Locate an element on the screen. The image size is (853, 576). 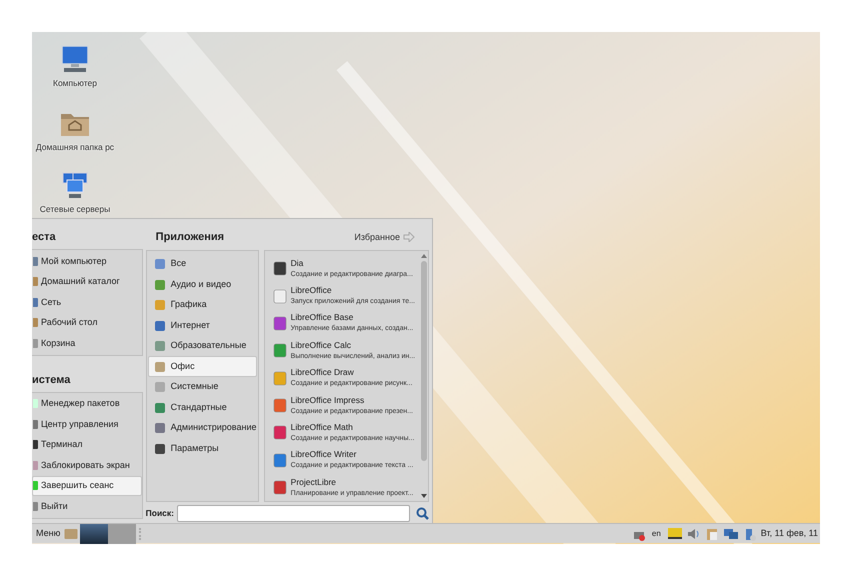
system-item: Завершить сеанс is located at coordinates (87, 486).